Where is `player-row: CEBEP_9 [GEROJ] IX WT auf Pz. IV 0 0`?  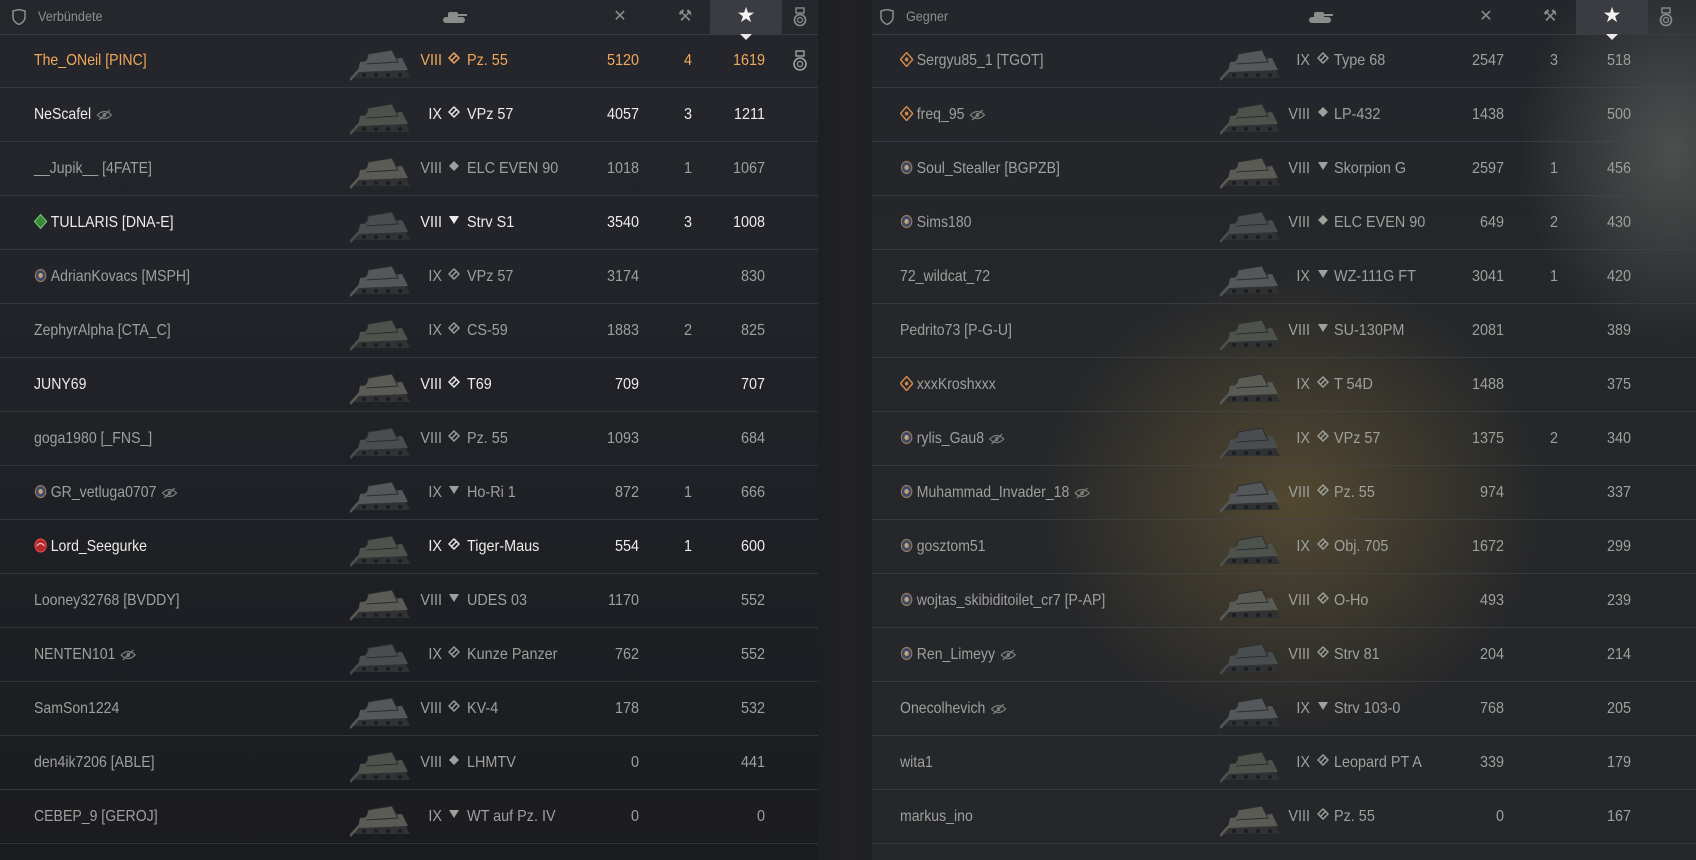
player-row: CEBEP_9 [GEROJ] IX WT auf Pz. IV 0 0 is located at coordinates (409, 817).